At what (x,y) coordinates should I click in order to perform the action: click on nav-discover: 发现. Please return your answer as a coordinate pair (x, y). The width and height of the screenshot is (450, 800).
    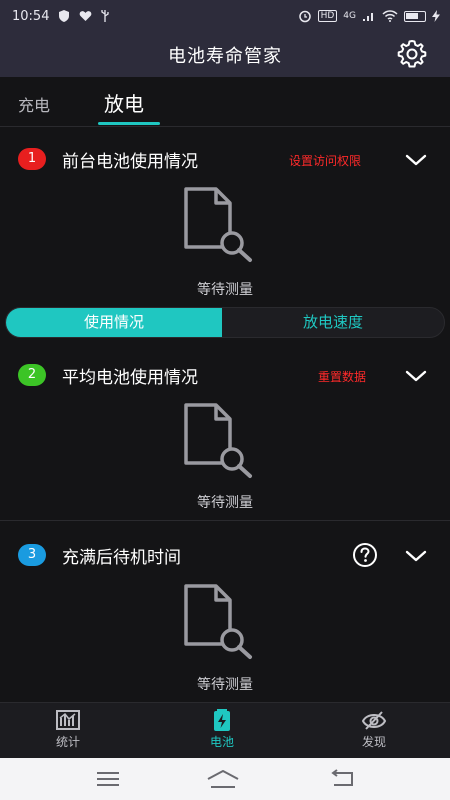
    Looking at the image, I should click on (374, 729).